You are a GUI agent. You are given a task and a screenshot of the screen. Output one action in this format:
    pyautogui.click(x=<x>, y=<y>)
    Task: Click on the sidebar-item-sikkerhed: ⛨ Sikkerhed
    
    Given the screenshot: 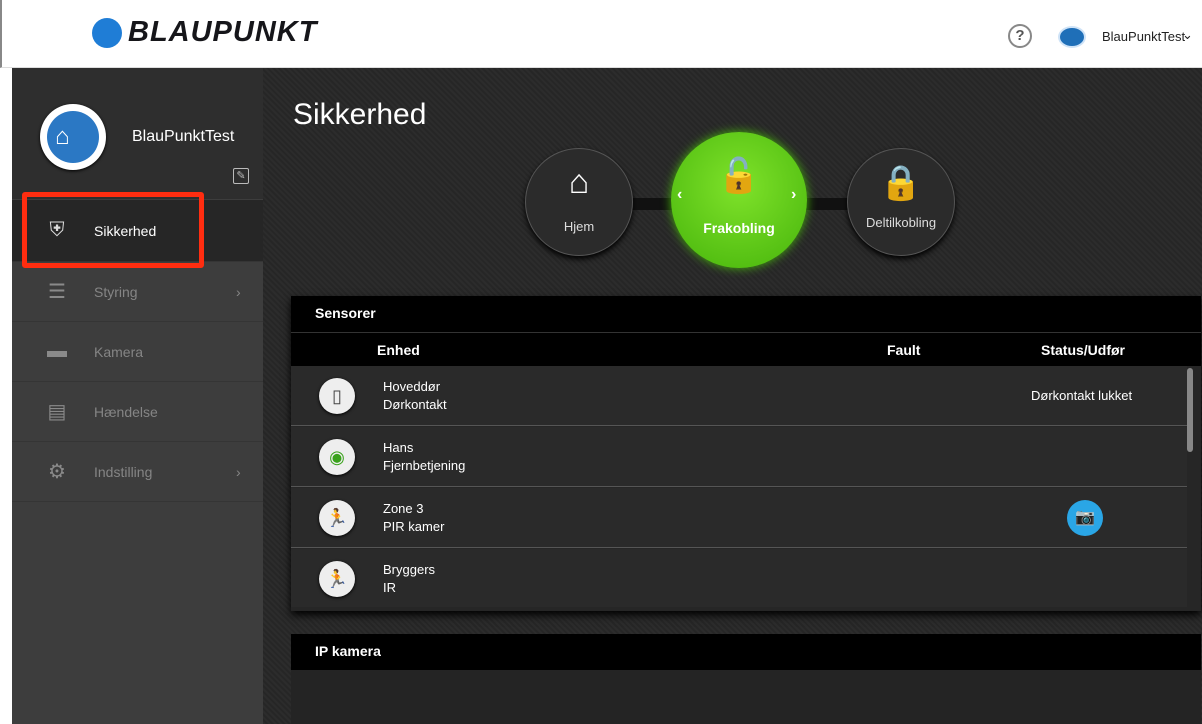 What is the action you would take?
    pyautogui.click(x=137, y=231)
    